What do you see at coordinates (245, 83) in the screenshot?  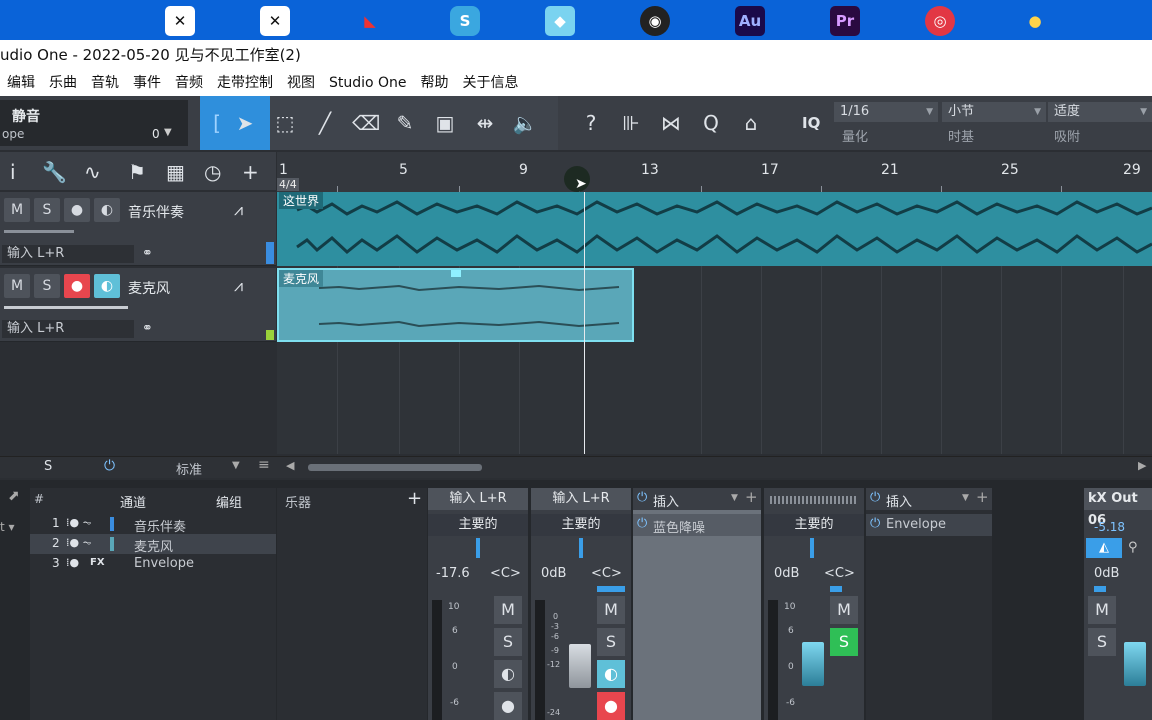 I see `menu-item-transport: 走带控制` at bounding box center [245, 83].